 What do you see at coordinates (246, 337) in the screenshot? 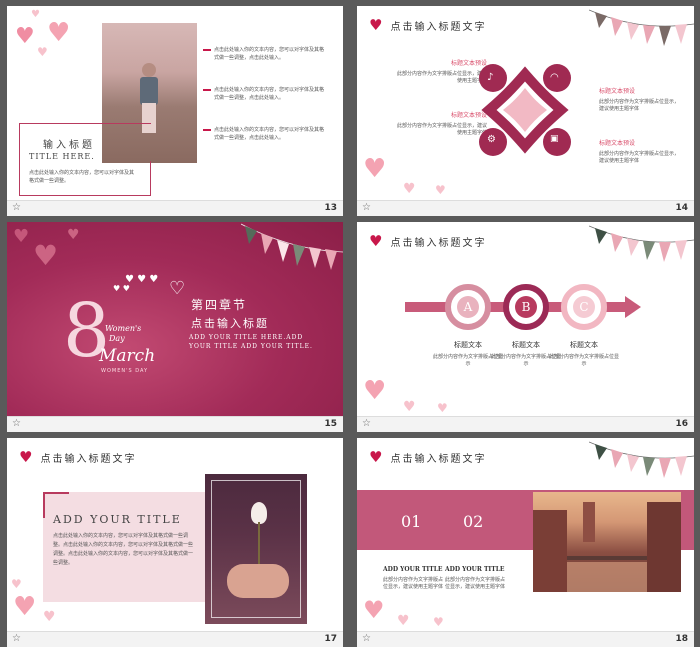
I see `chapter-en-line1: ADD YOUR TITLE HERE.ADD` at bounding box center [246, 337].